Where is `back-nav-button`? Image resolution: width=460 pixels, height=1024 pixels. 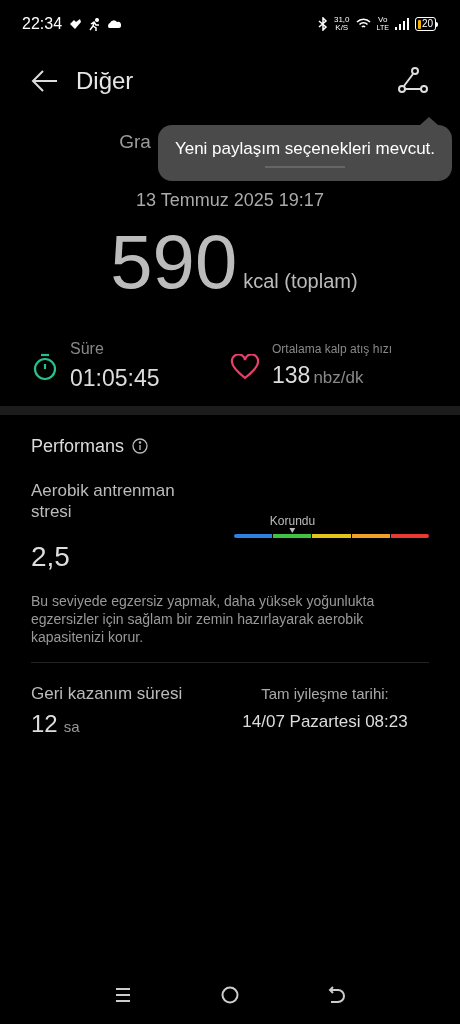 back-nav-button is located at coordinates (337, 995).